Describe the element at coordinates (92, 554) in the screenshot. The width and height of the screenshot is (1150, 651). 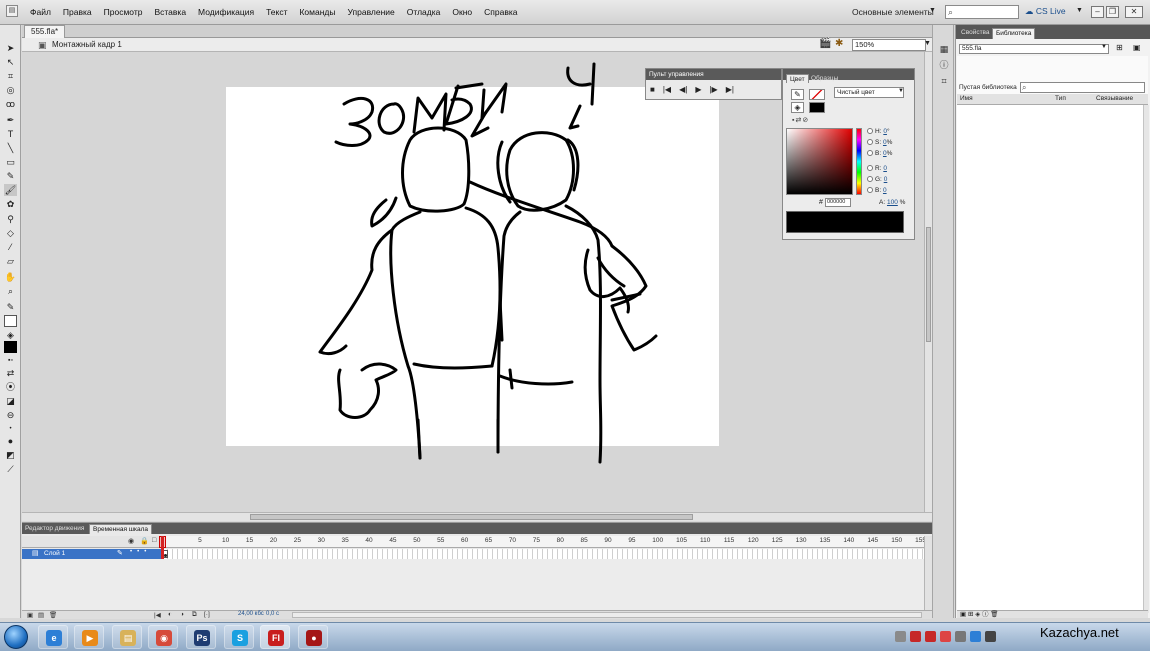
I see `layer-row: ▤ Слой 1 ✎ •••` at that location.